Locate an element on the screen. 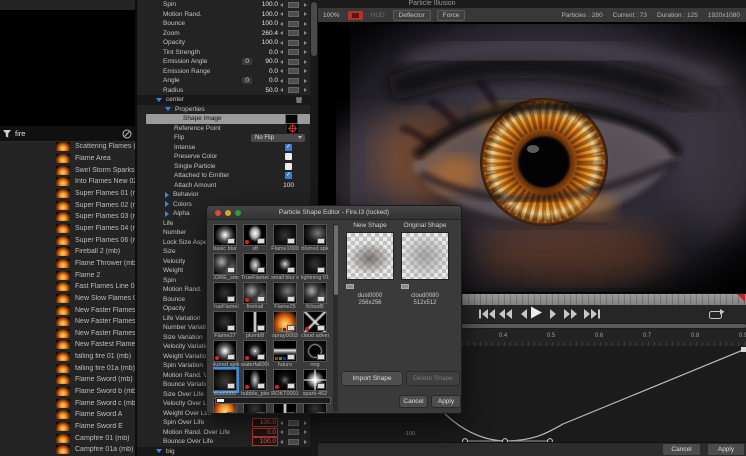 The image size is (746, 456). library-item-into-flames-new-02-mb: Into Flames New 02 (mb) is located at coordinates (67, 182).